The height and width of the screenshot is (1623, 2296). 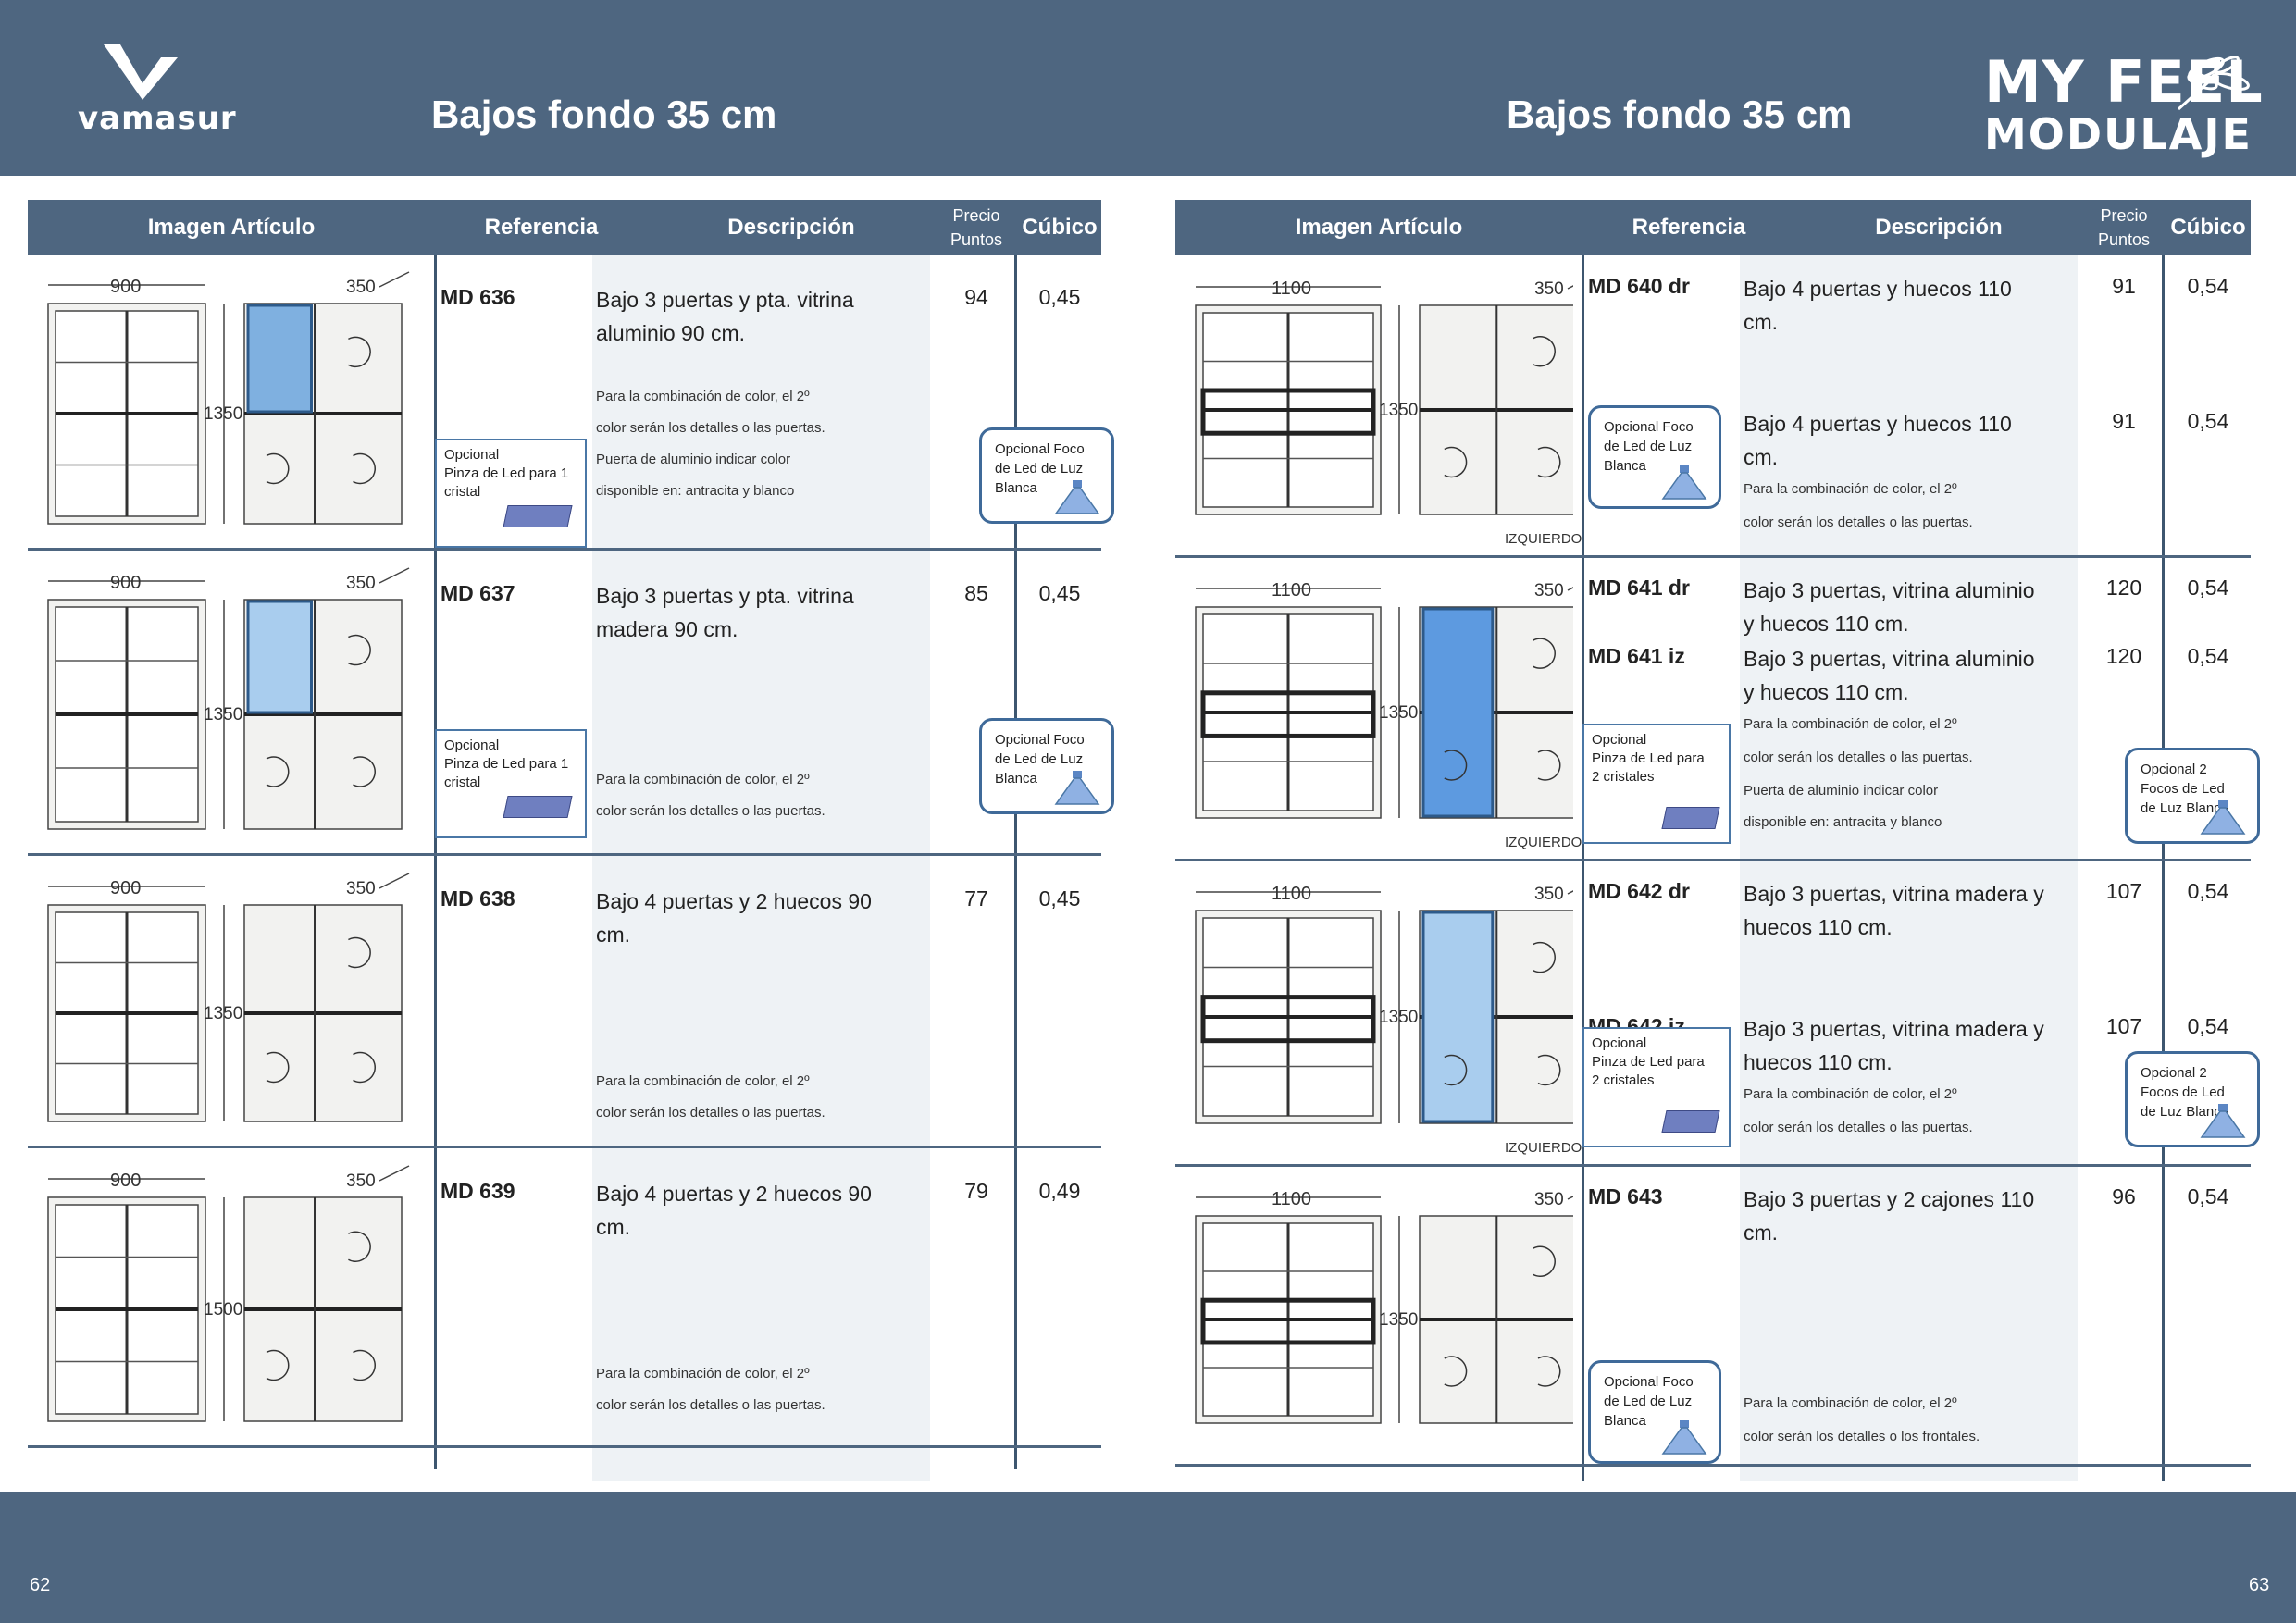 I want to click on product-description: Bajo 4 puertas y 2 huecos 90 cm., so click(x=734, y=1210).